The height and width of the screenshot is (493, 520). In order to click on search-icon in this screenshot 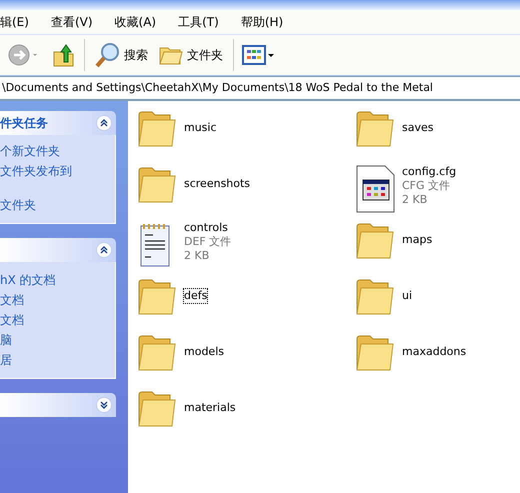, I will do `click(108, 55)`.